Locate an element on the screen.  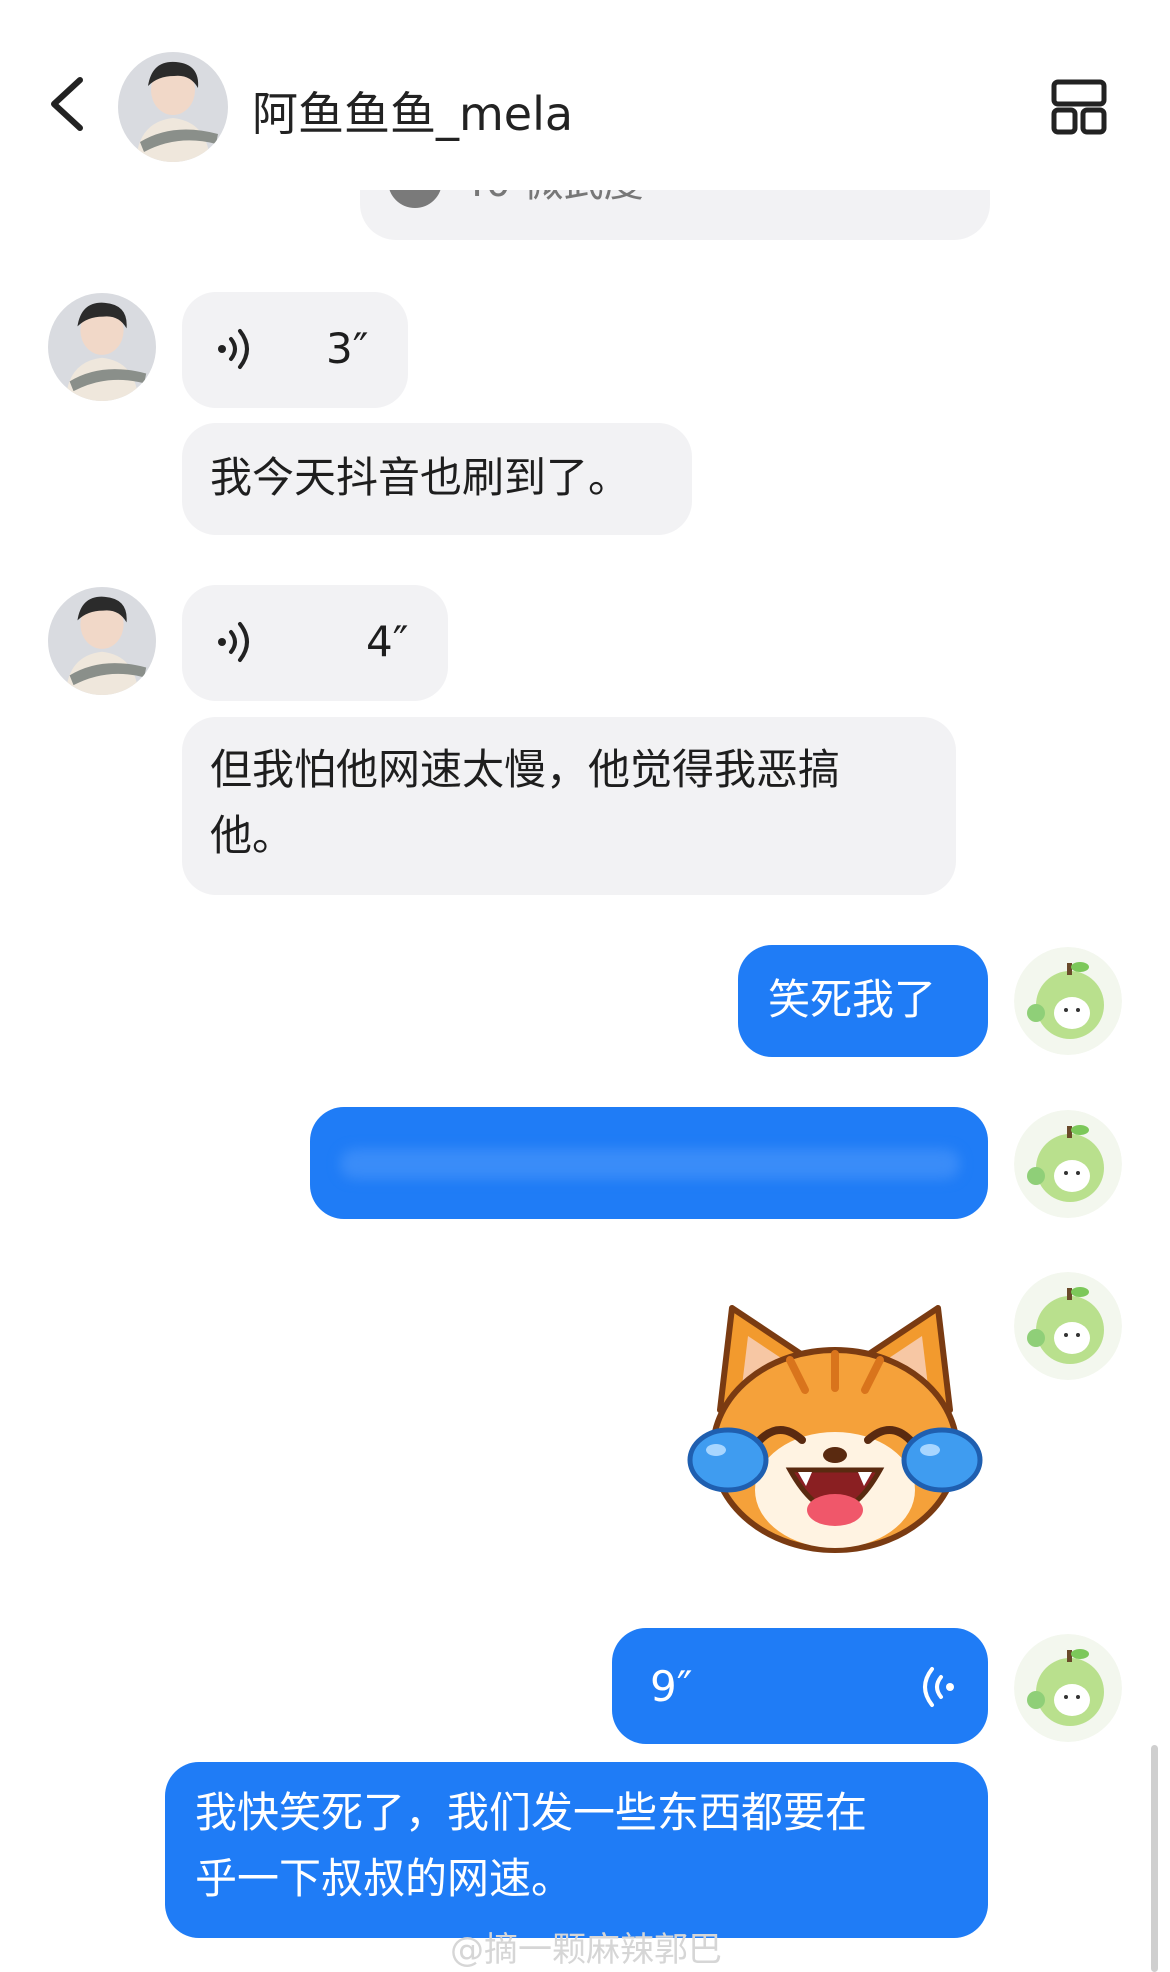
crying-laughing-cat-sticker is located at coordinates (835, 1425).